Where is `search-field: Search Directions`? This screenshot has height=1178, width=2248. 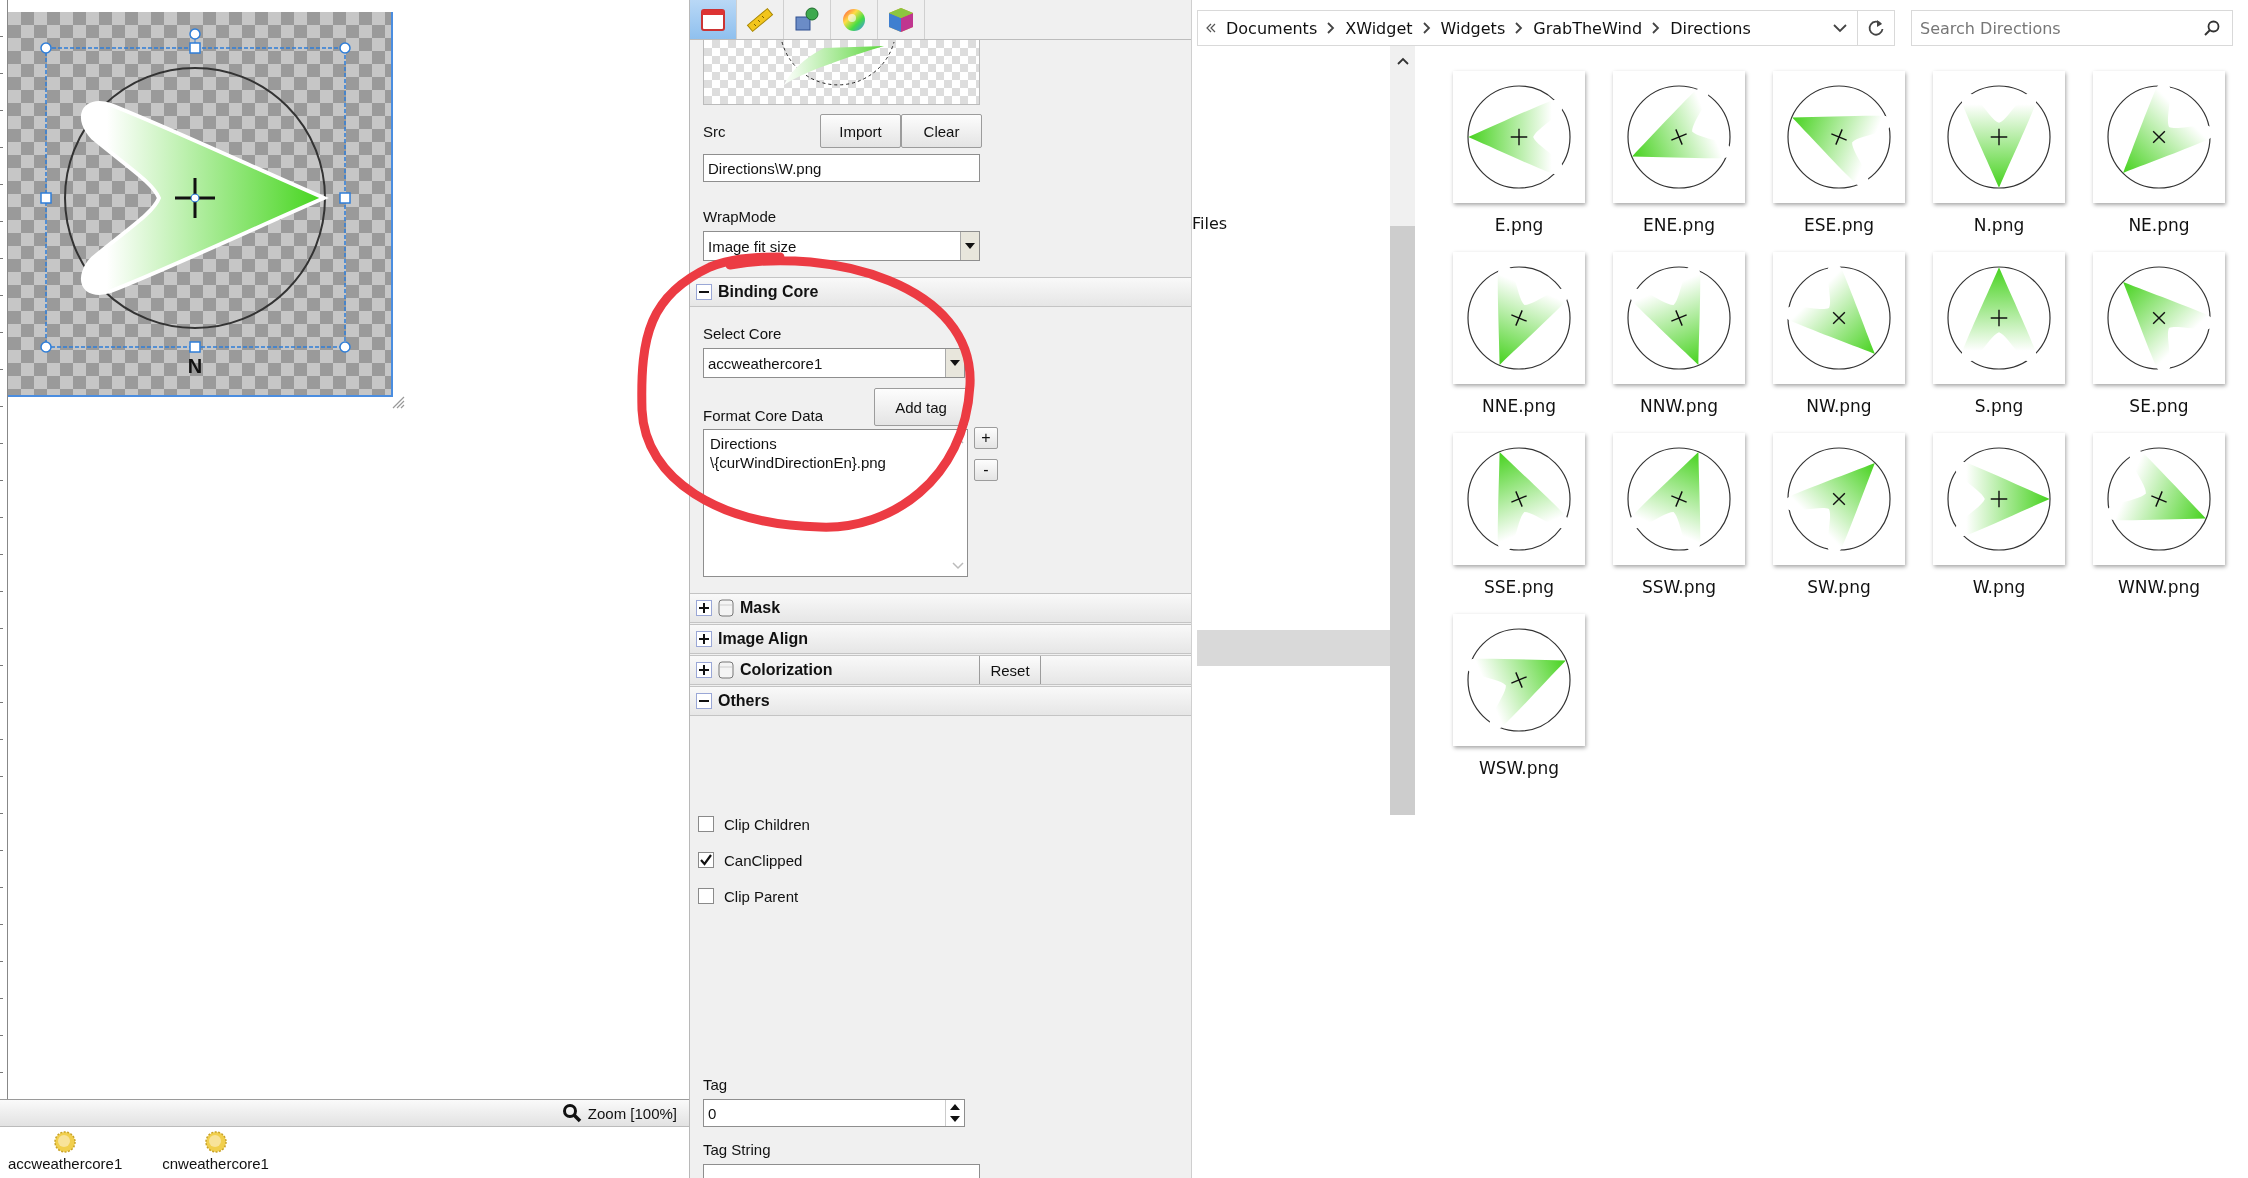
search-field: Search Directions is located at coordinates (2072, 28).